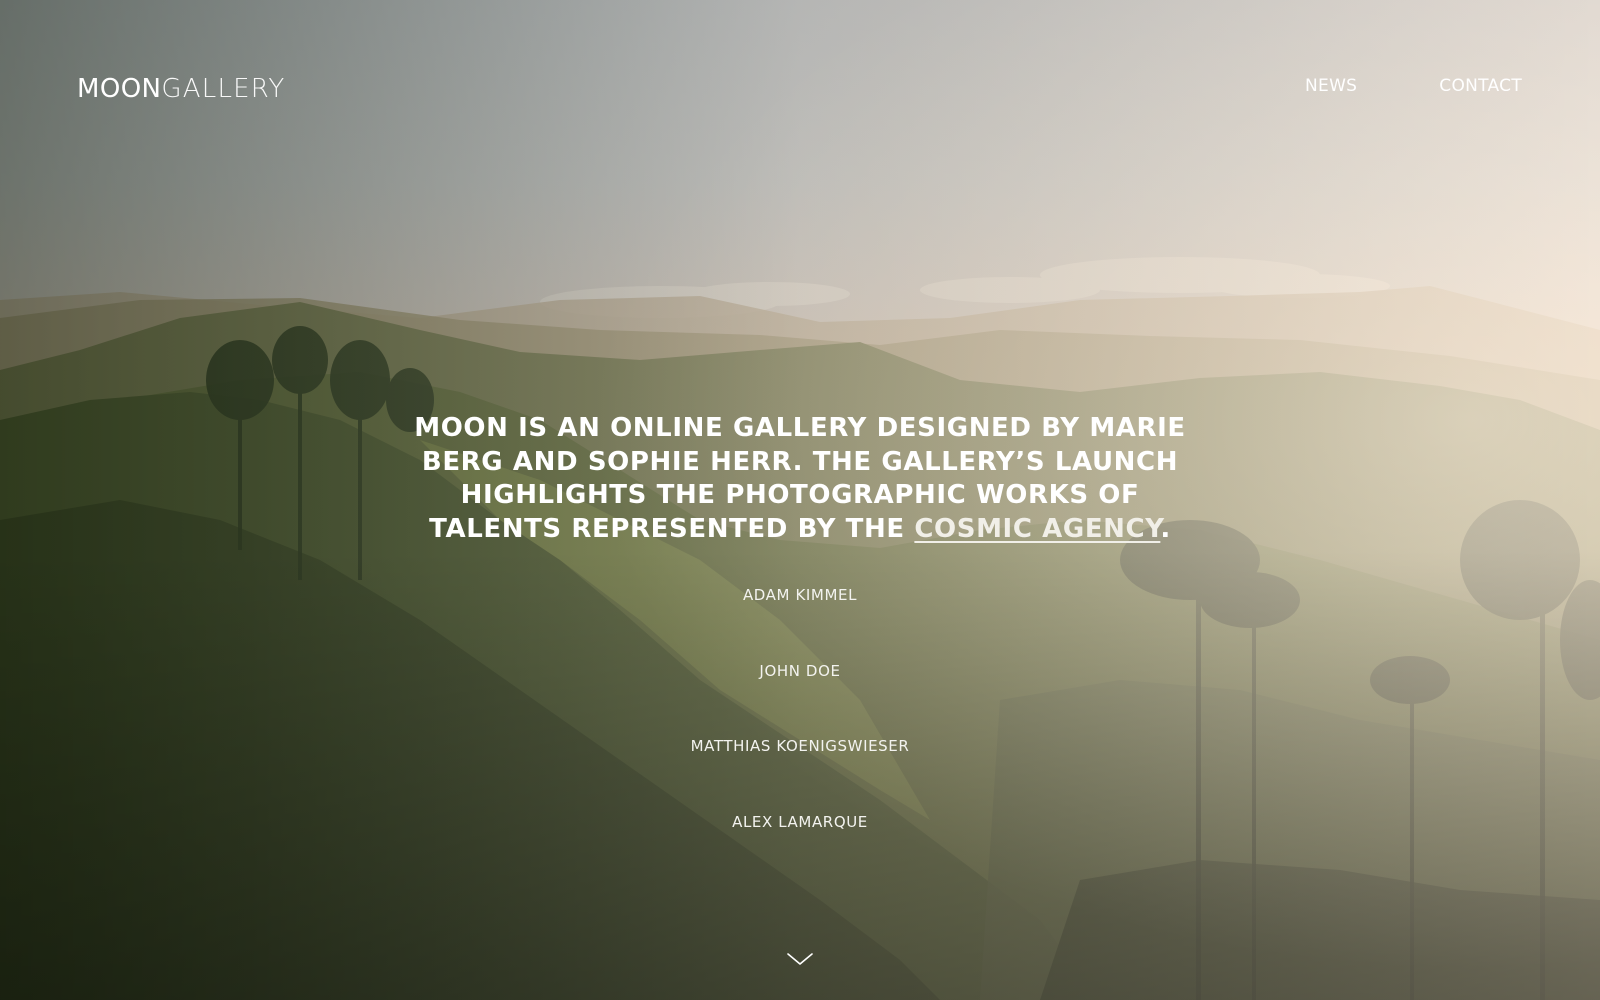  What do you see at coordinates (1037, 529) in the screenshot?
I see `cosmic-agency-link: COSMIC AGENCY` at bounding box center [1037, 529].